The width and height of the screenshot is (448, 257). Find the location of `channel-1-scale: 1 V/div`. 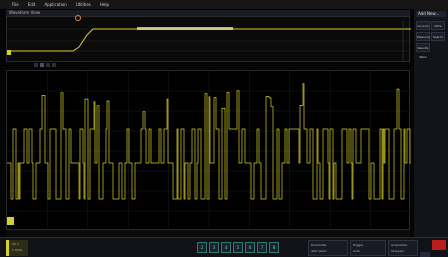

channel-1-scale: 1 V/div is located at coordinates (17, 250).